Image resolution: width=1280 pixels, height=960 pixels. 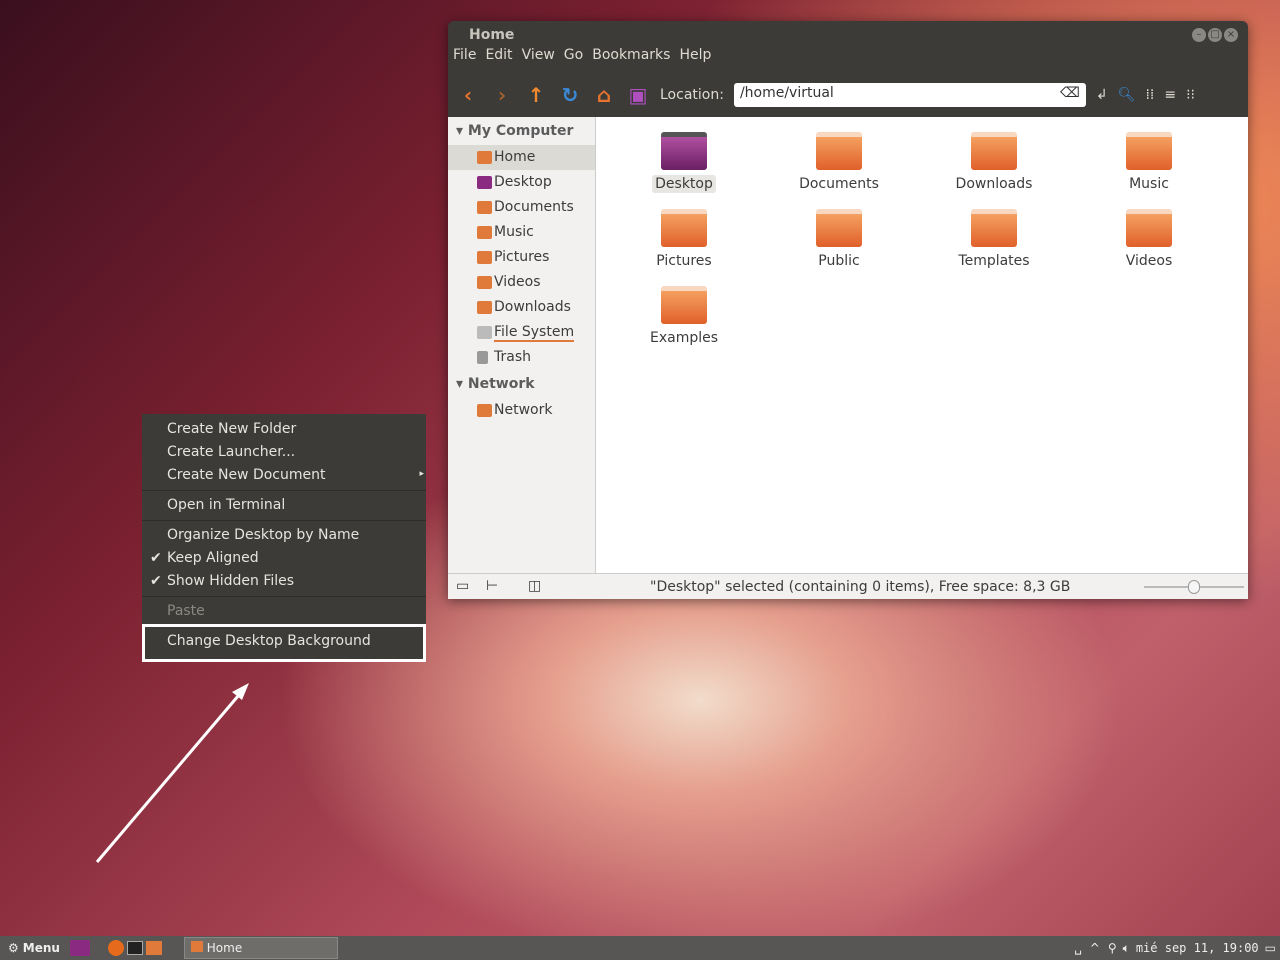 I want to click on network-status-icon: ⚲, so click(x=1112, y=948).